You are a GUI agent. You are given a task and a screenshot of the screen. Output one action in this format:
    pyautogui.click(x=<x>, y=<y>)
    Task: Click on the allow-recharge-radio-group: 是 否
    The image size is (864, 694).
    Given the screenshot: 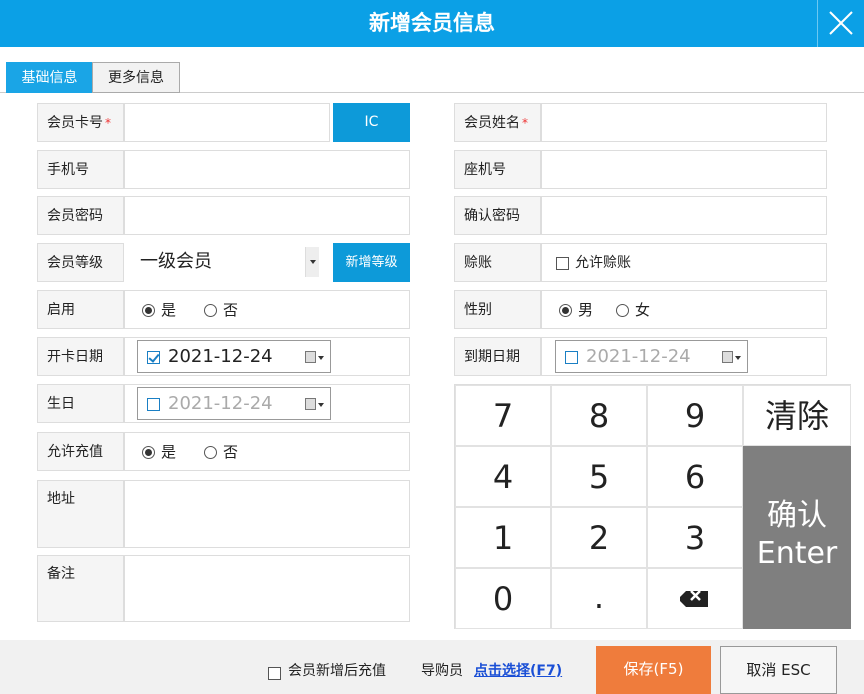 What is the action you would take?
    pyautogui.click(x=267, y=451)
    